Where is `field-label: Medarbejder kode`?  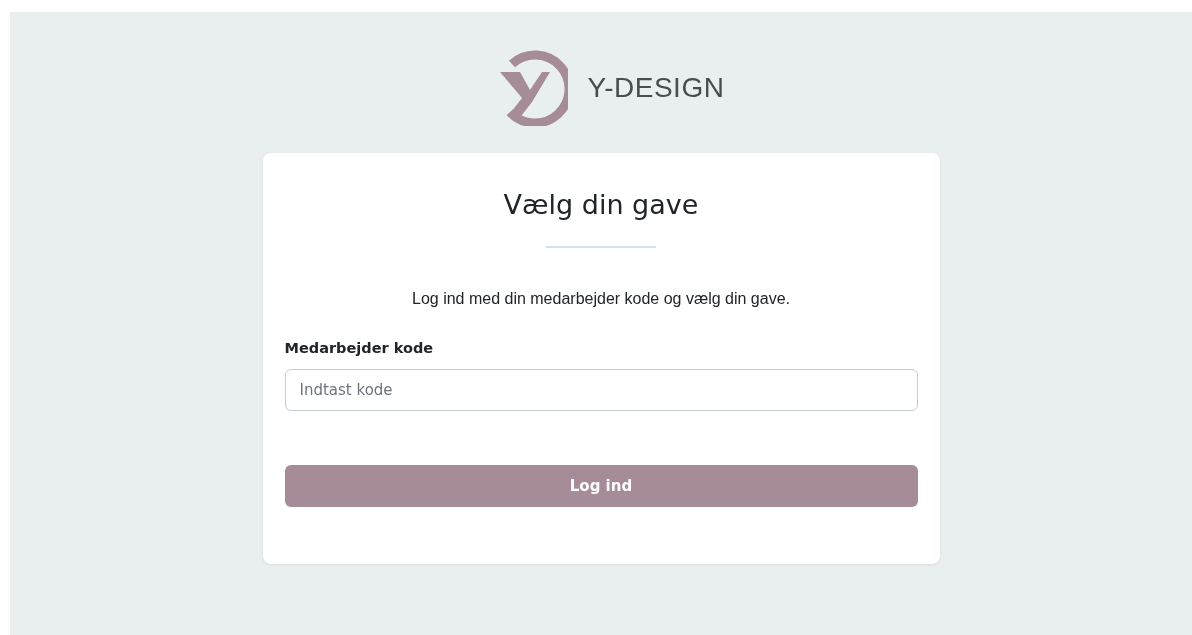
field-label: Medarbejder kode is located at coordinates (359, 348).